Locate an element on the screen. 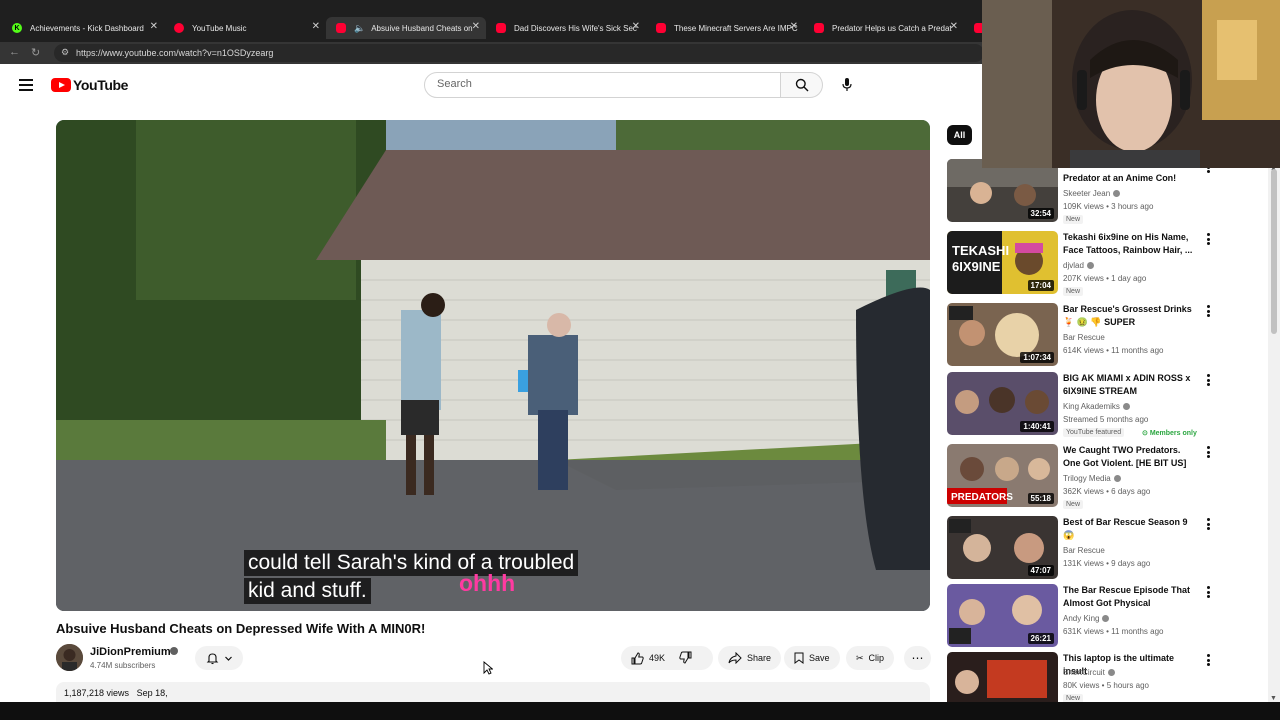 The width and height of the screenshot is (1280, 720). clip-button: ✂ Clip is located at coordinates (870, 658).